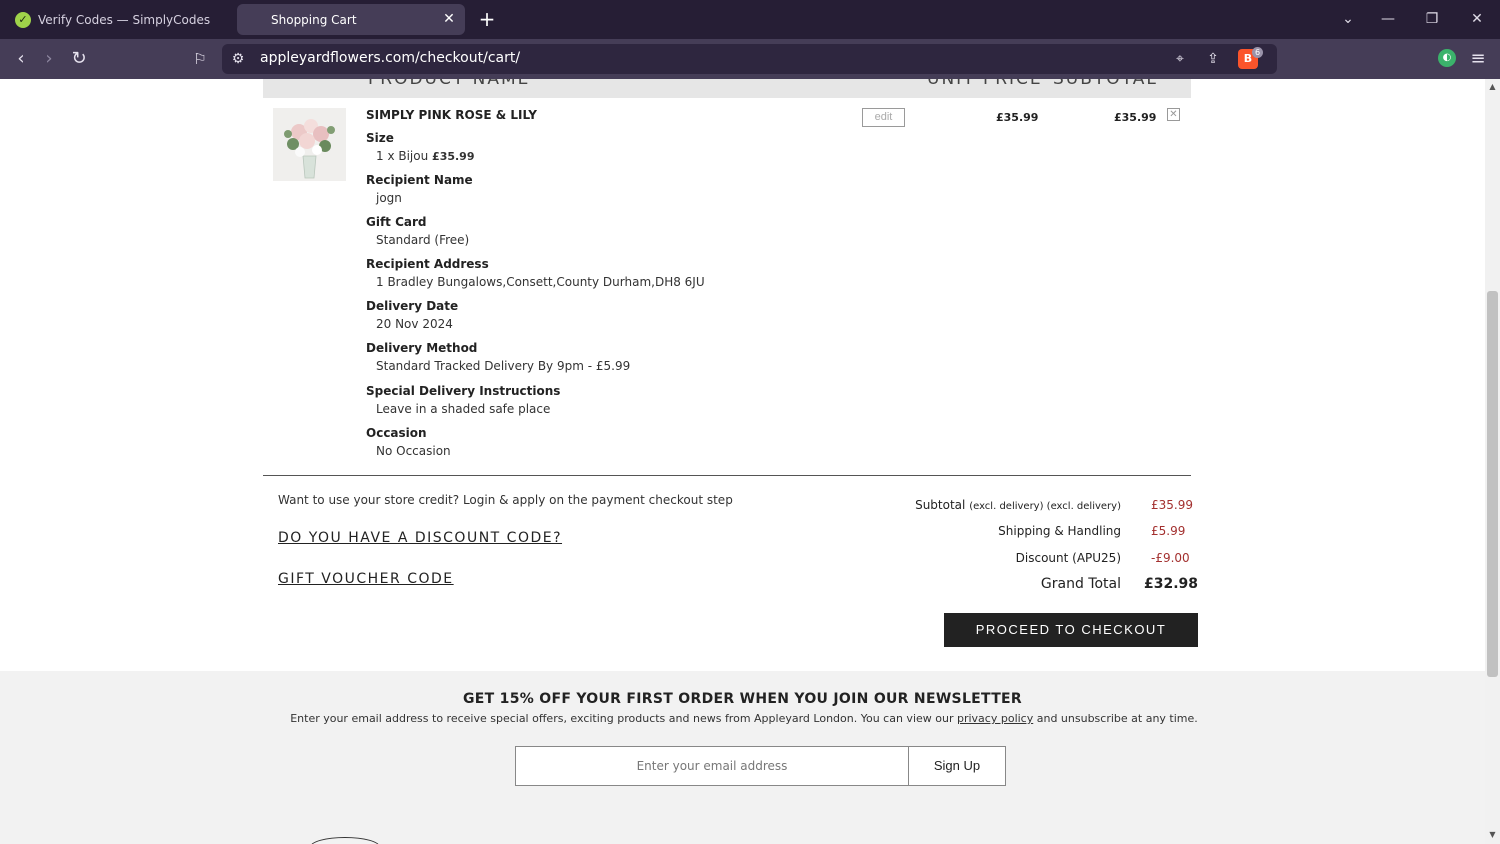 The height and width of the screenshot is (844, 1500). What do you see at coordinates (79, 59) in the screenshot?
I see `reload-icon: ↻` at bounding box center [79, 59].